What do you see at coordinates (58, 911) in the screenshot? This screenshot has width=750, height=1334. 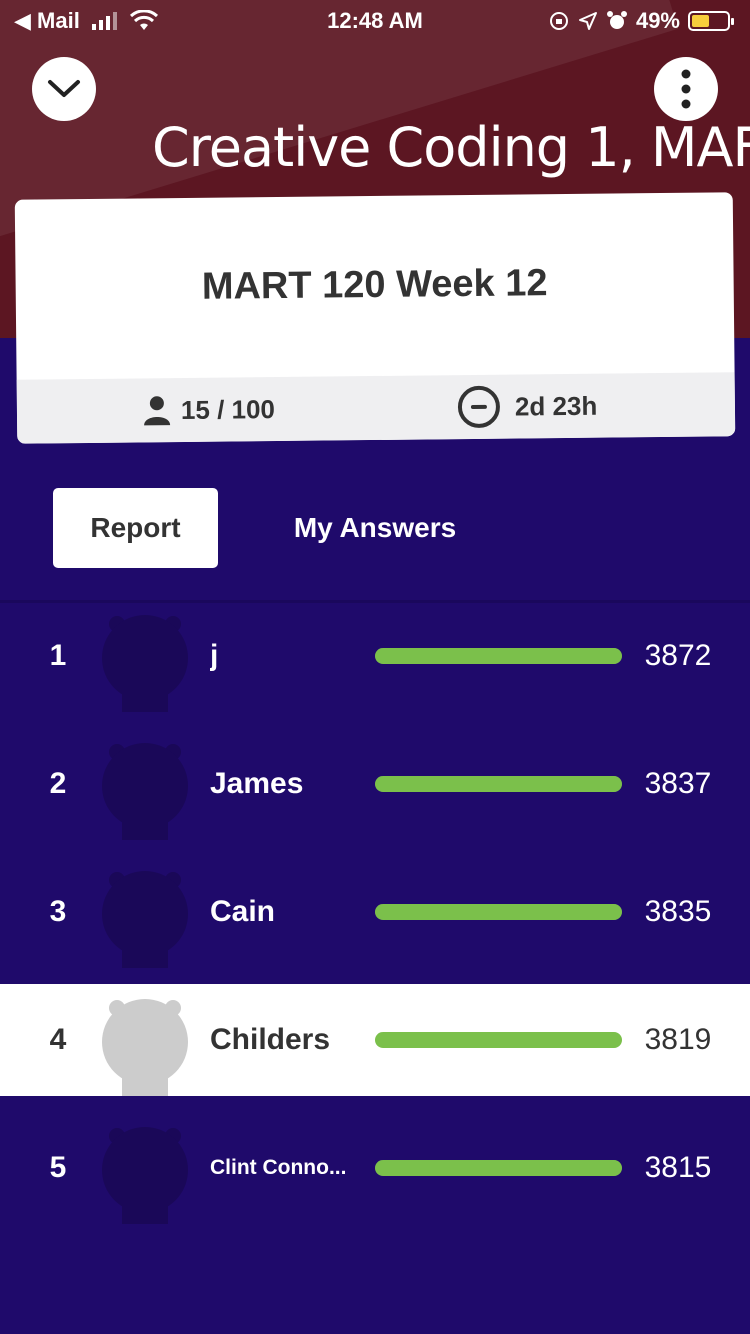 I see `rank-number: 3` at bounding box center [58, 911].